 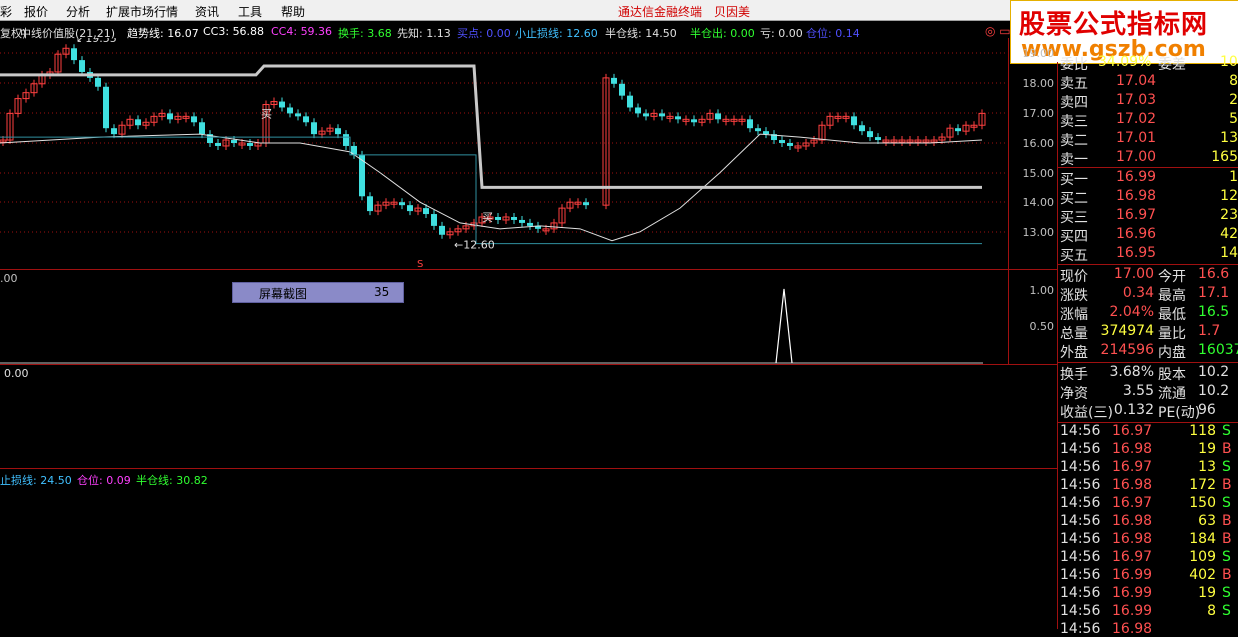 What do you see at coordinates (1207, 410) in the screenshot?
I see `fund-value: 96` at bounding box center [1207, 410].